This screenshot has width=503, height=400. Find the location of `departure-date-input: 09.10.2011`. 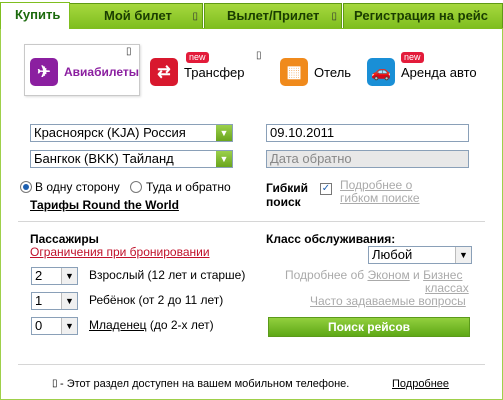

departure-date-input: 09.10.2011 is located at coordinates (367, 133).